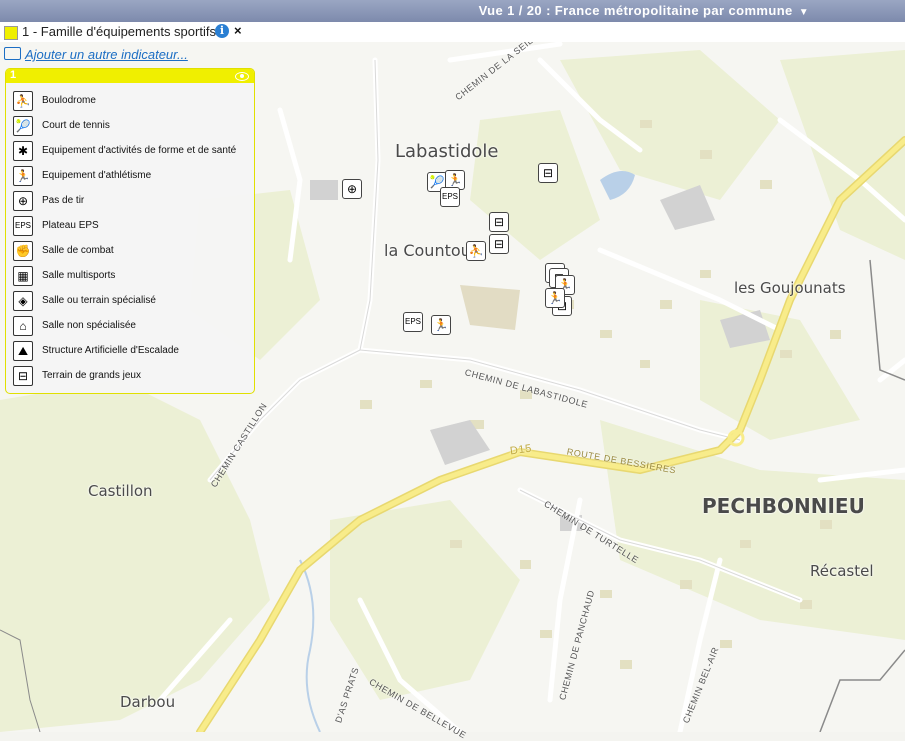 Image resolution: width=905 pixels, height=741 pixels. What do you see at coordinates (783, 506) in the screenshot?
I see `place-pechbonnieu: PECHBONNIEU` at bounding box center [783, 506].